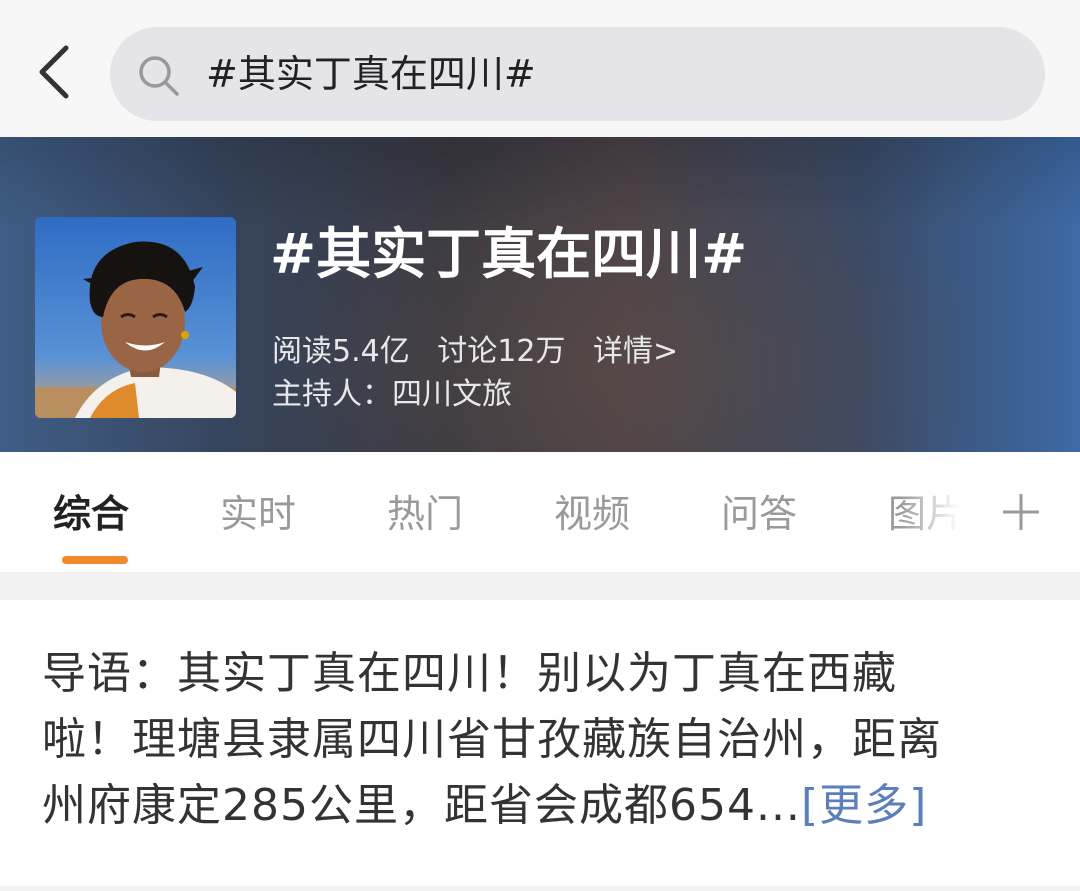 This screenshot has width=1080, height=891. I want to click on topic-host: 主持人：四川文旅, so click(392, 394).